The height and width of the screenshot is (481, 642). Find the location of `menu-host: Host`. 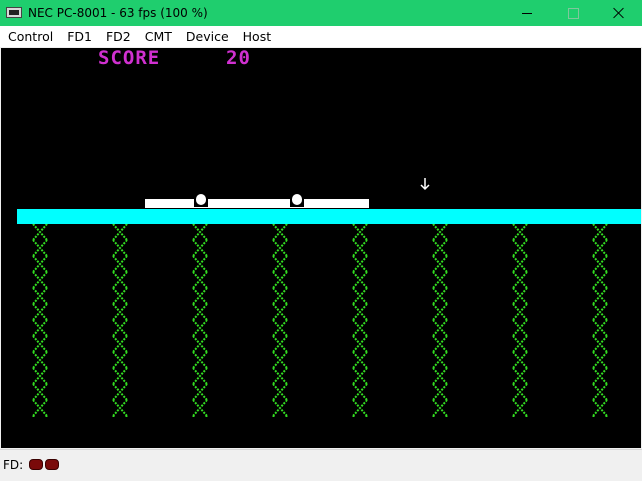

menu-host: Host is located at coordinates (256, 36).